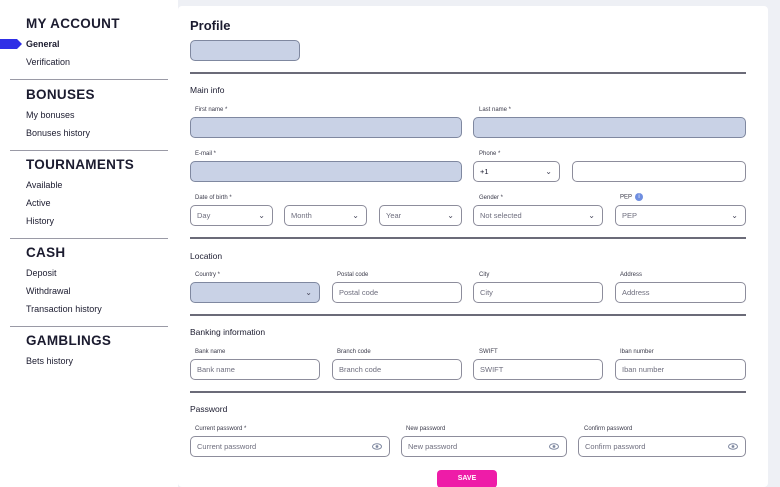 Image resolution: width=780 pixels, height=487 pixels. What do you see at coordinates (516, 171) in the screenshot?
I see `phone-code-select: +1 ⌄` at bounding box center [516, 171].